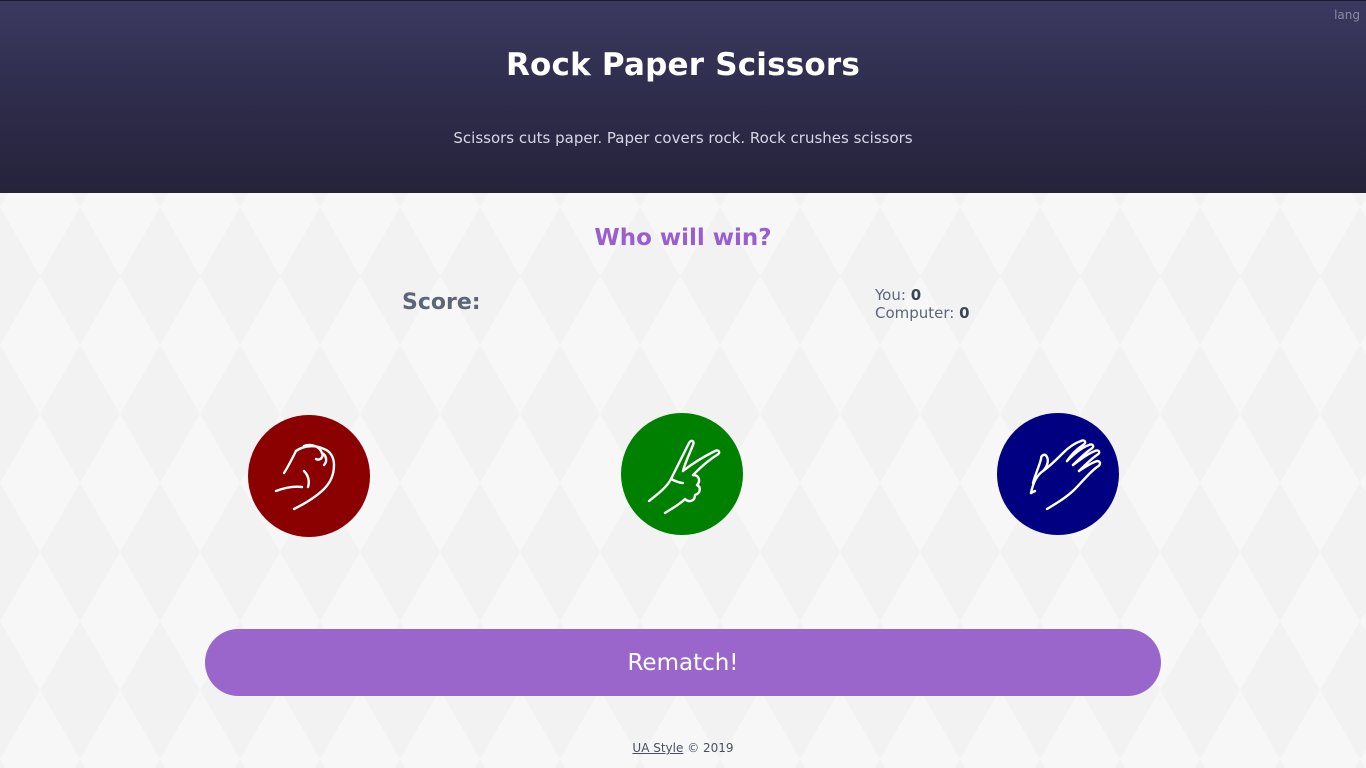 This screenshot has height=768, width=1366. What do you see at coordinates (916, 295) in the screenshot?
I see `you-score: 0` at bounding box center [916, 295].